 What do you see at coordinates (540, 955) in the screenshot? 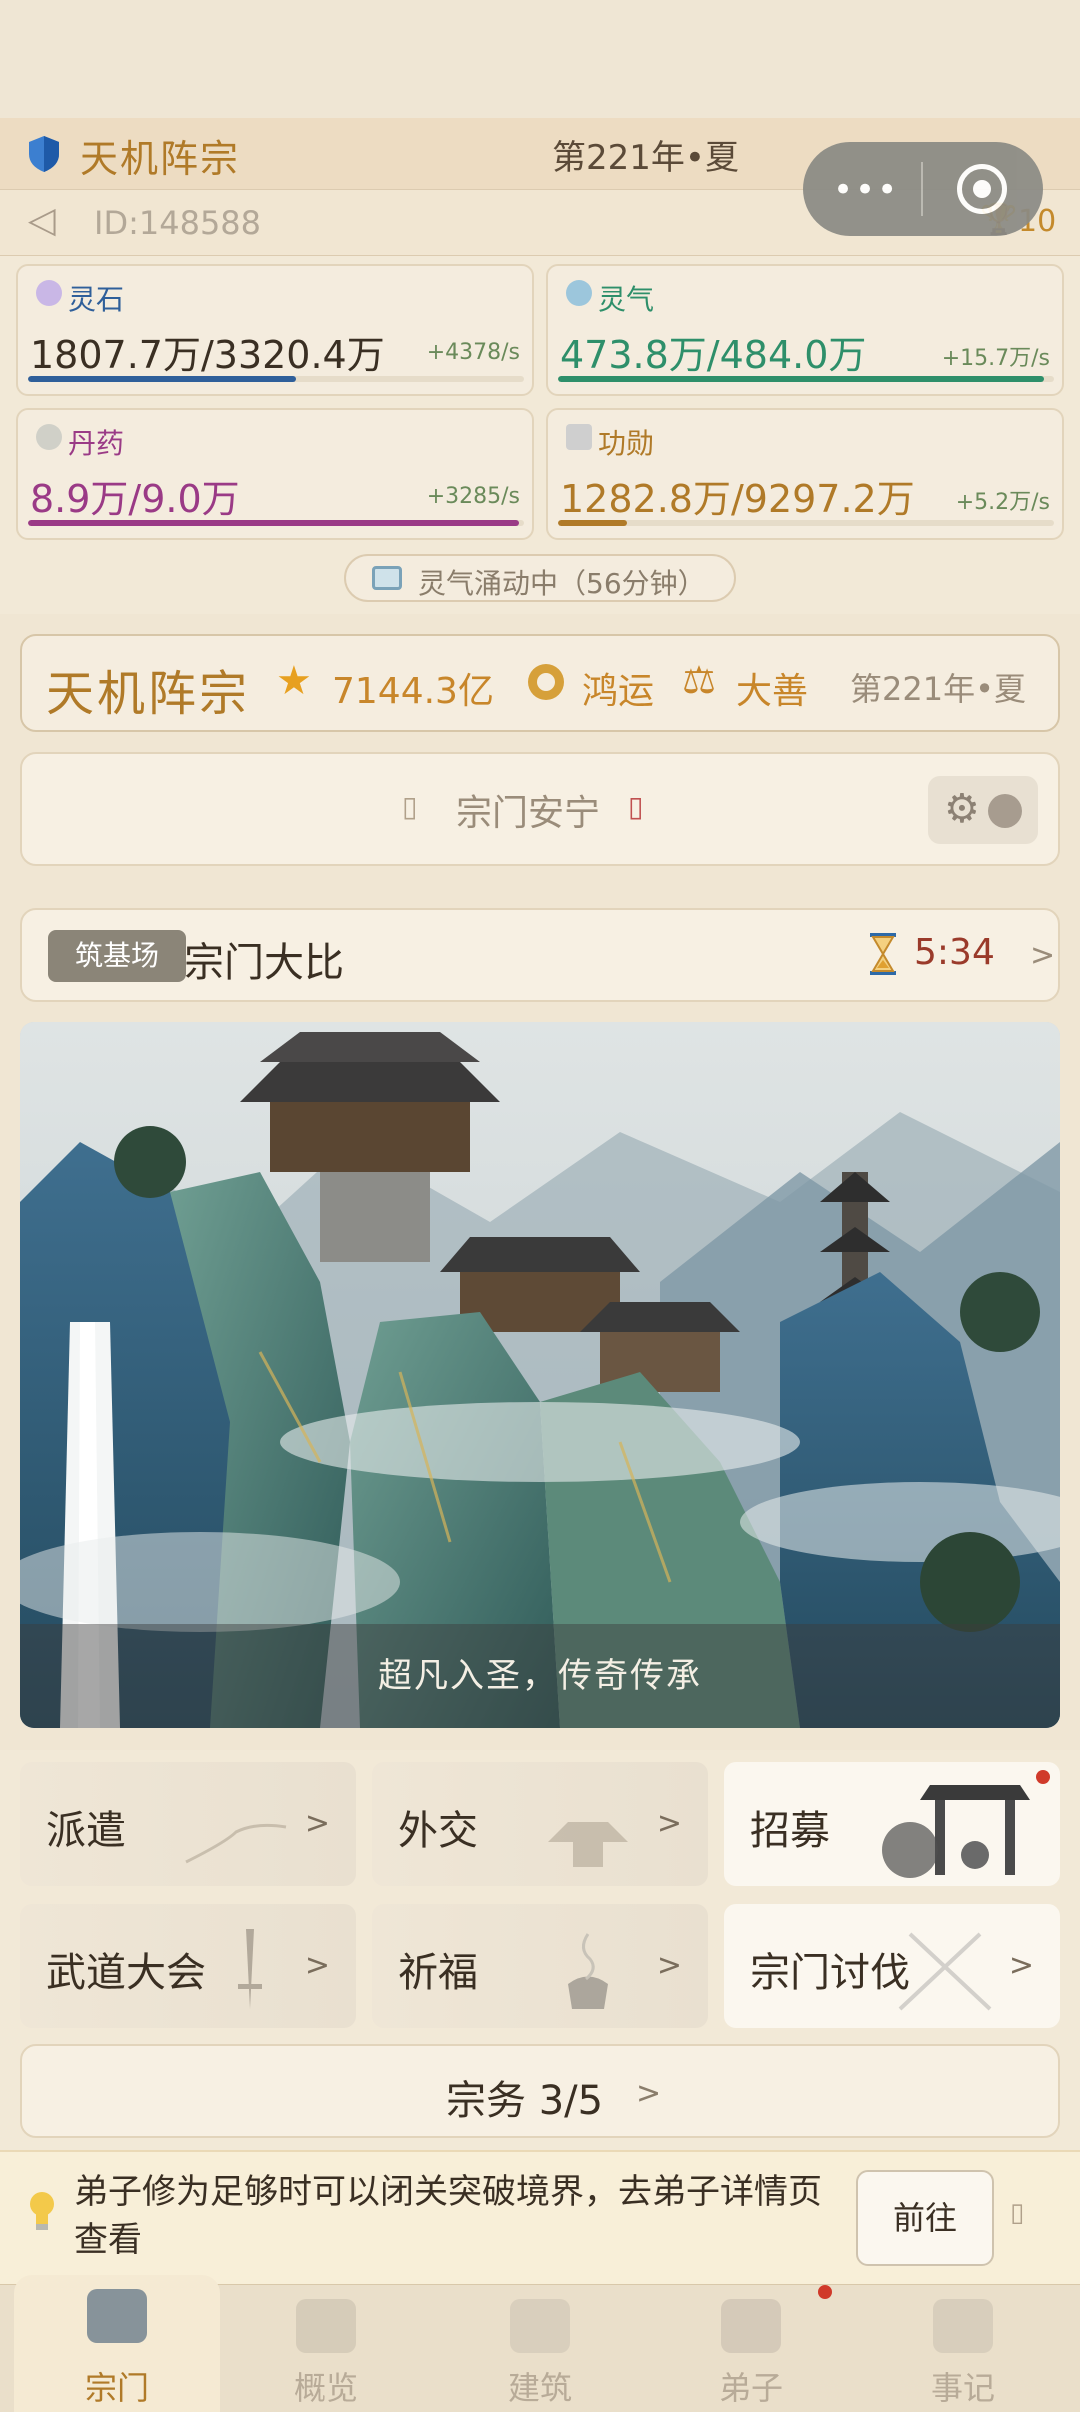
I see `sect-tournament-event: 筑基场 宗门大比 5:34 >` at bounding box center [540, 955].